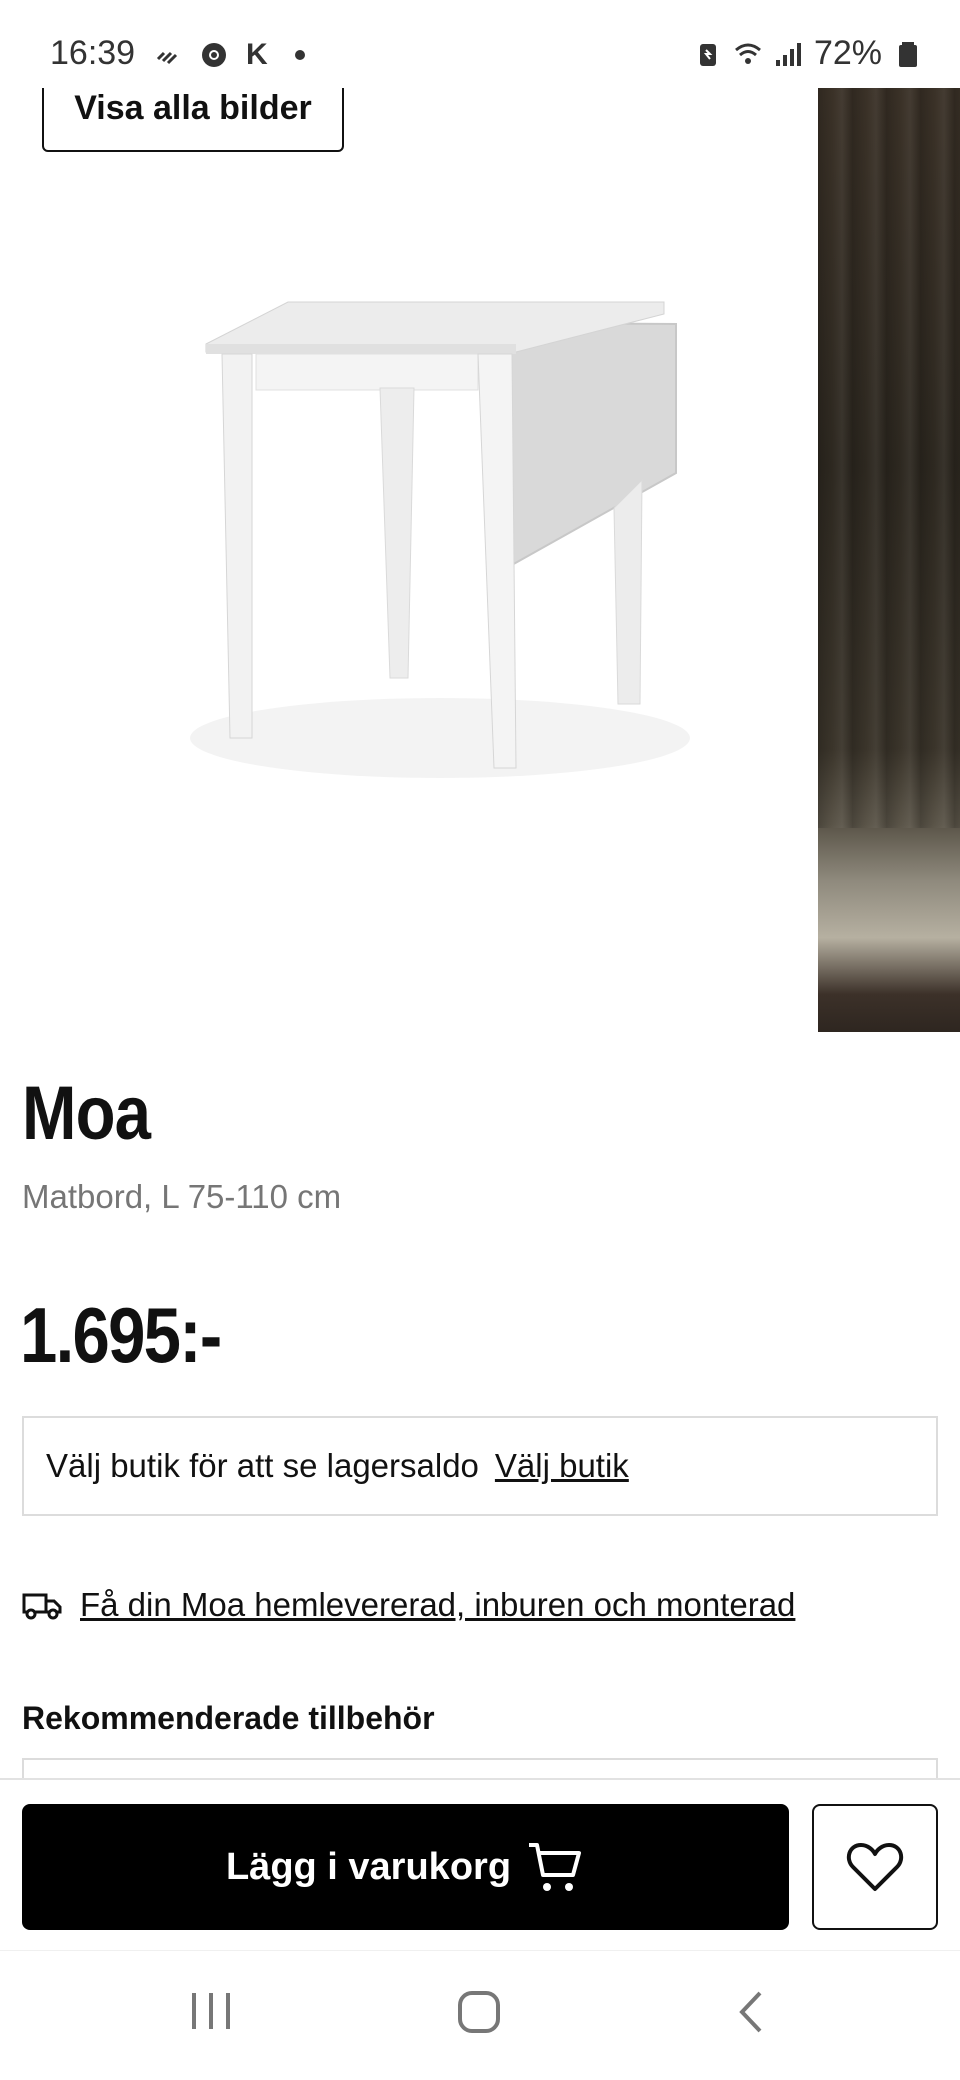 The width and height of the screenshot is (960, 2080). Describe the element at coordinates (167, 58) in the screenshot. I see `signal-slash-icon` at that location.